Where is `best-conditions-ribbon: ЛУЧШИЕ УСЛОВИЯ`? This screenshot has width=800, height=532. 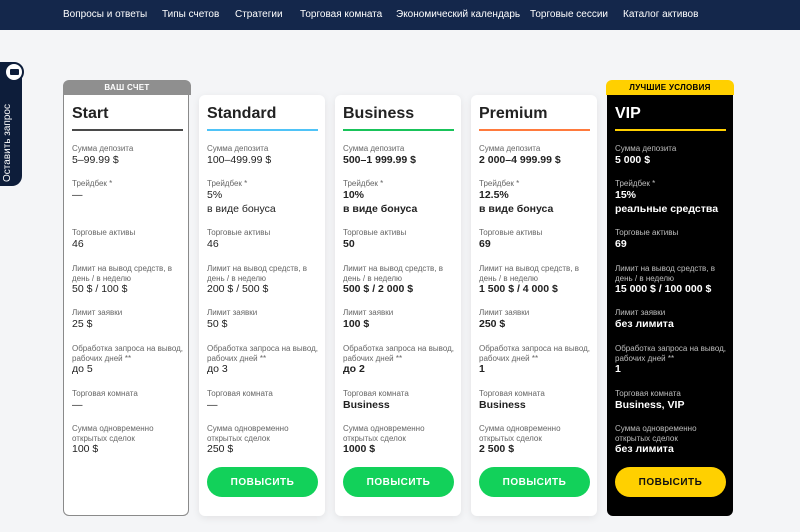
best-conditions-ribbon: ЛУЧШИЕ УСЛОВИЯ is located at coordinates (670, 87).